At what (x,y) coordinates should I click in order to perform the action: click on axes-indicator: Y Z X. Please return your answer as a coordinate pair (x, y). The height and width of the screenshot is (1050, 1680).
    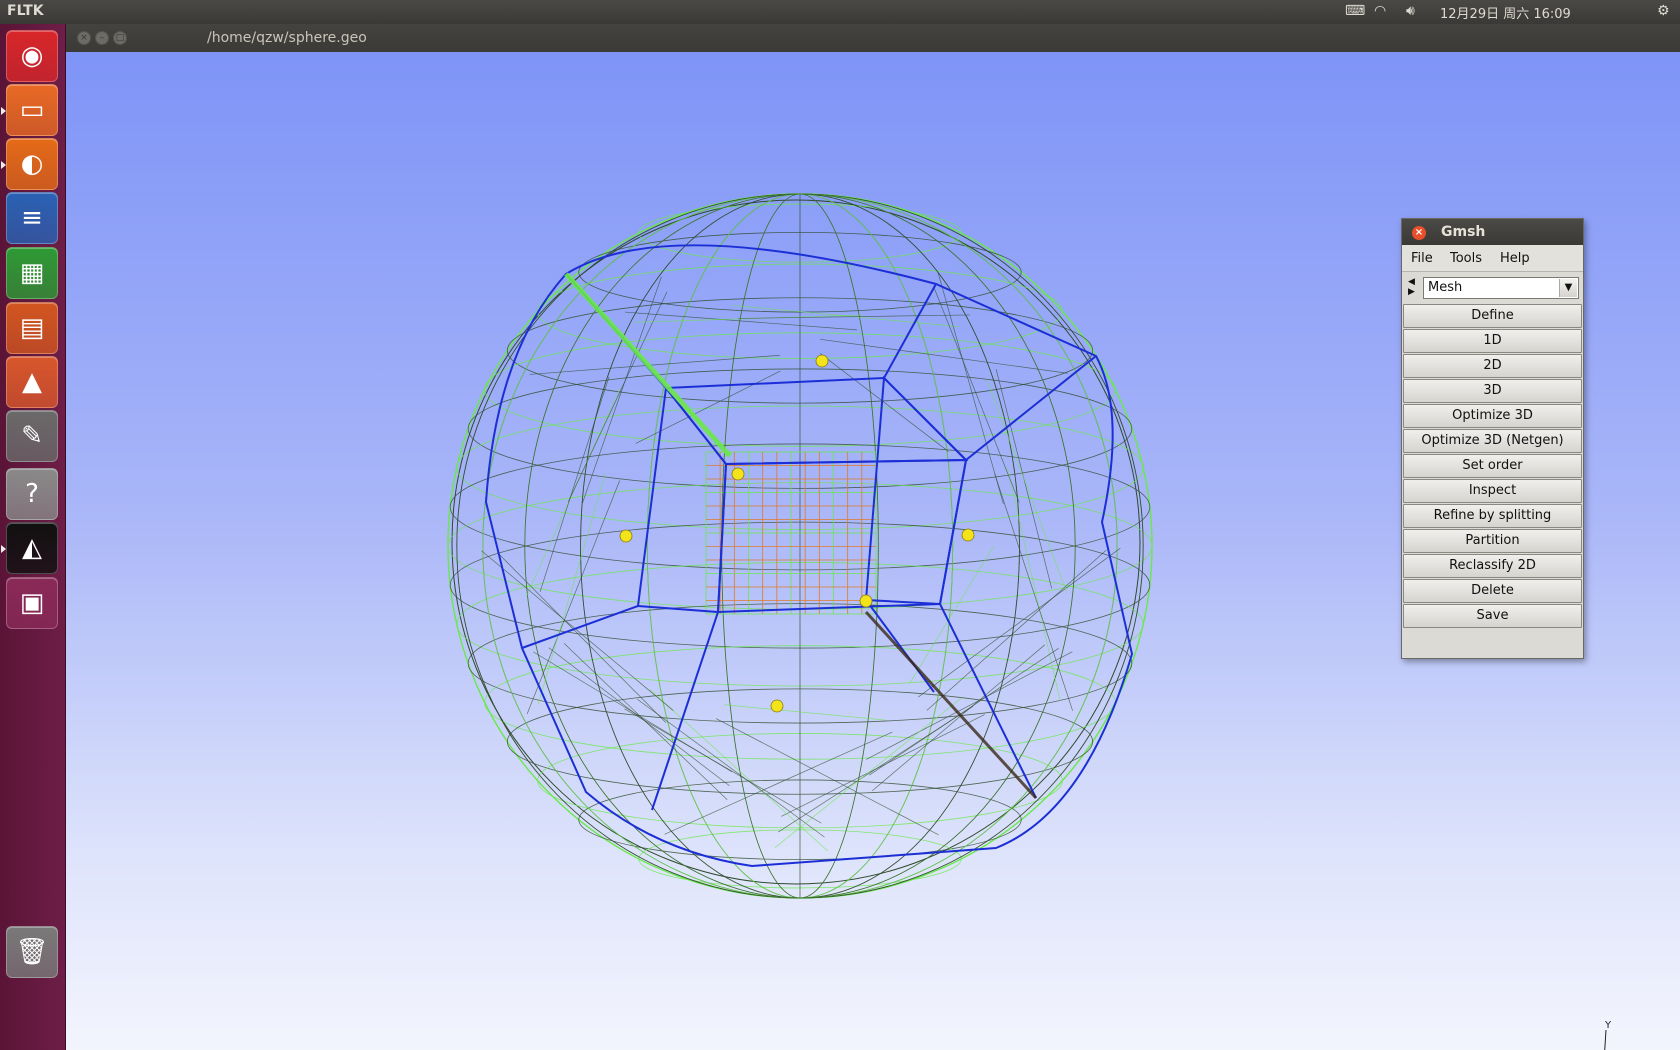
    Looking at the image, I should click on (1608, 1035).